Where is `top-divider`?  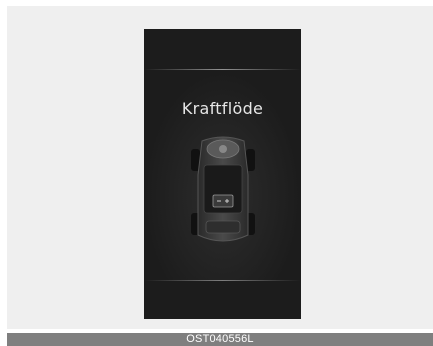 top-divider is located at coordinates (222, 69).